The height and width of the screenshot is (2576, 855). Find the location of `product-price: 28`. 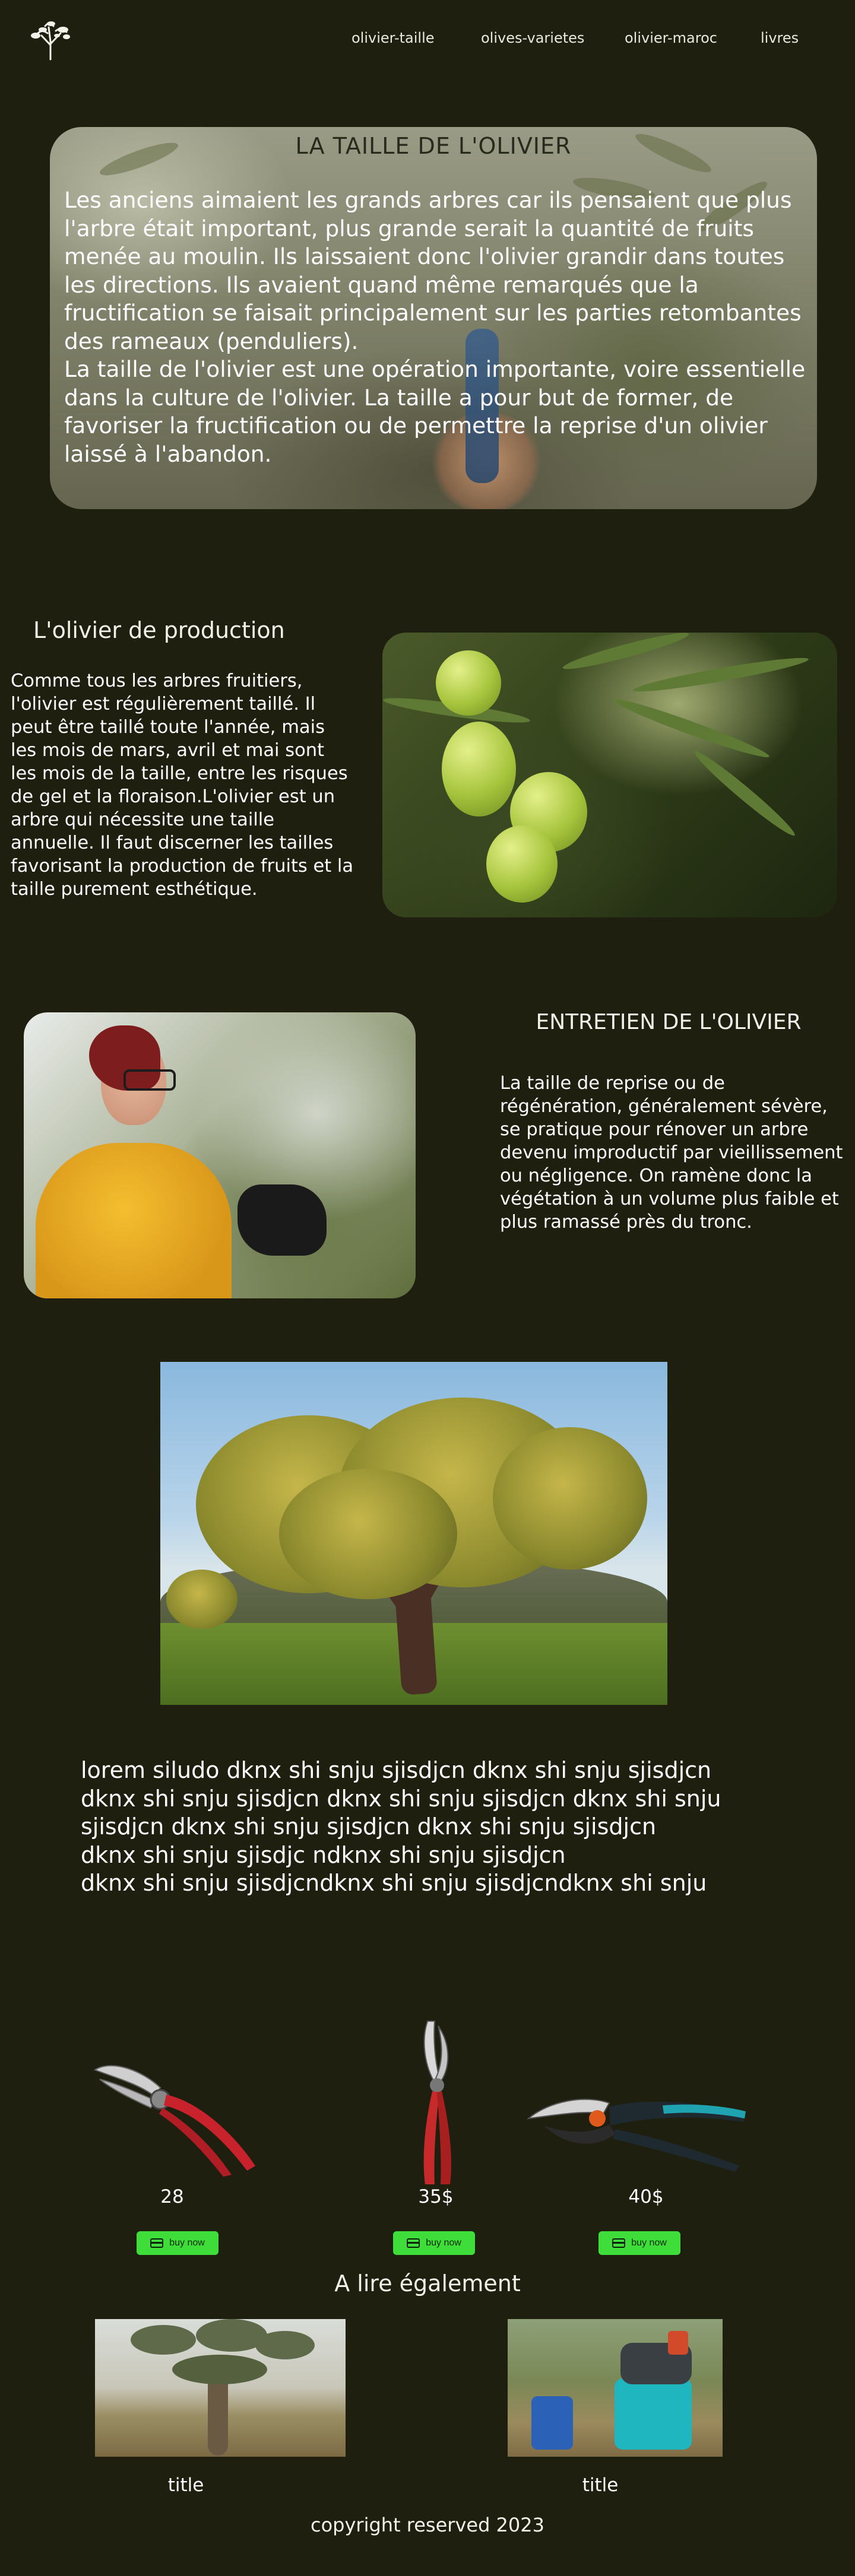

product-price: 28 is located at coordinates (172, 2196).